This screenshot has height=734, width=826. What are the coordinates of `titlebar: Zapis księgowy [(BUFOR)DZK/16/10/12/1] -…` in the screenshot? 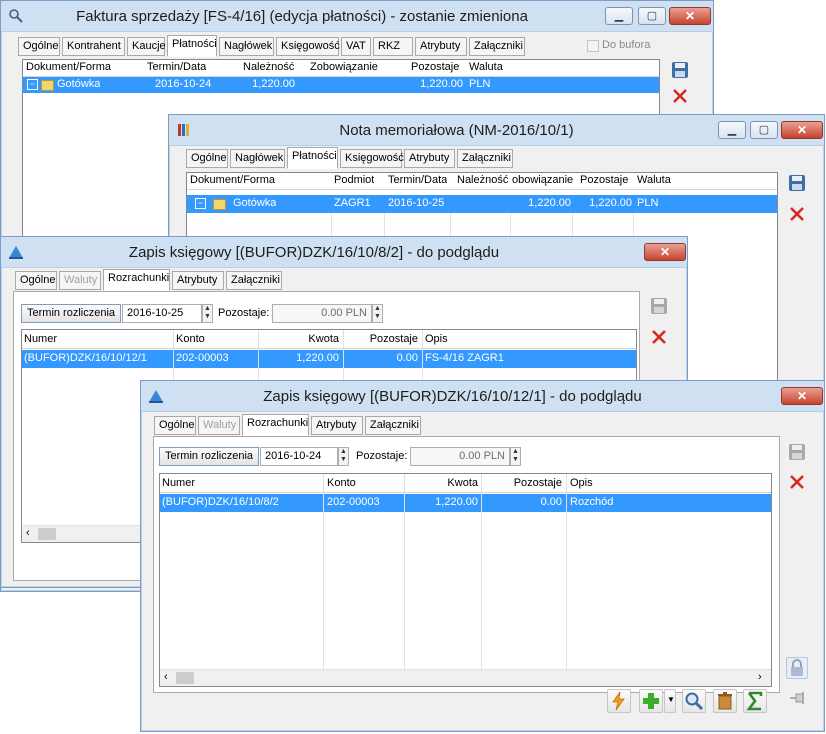 It's located at (482, 396).